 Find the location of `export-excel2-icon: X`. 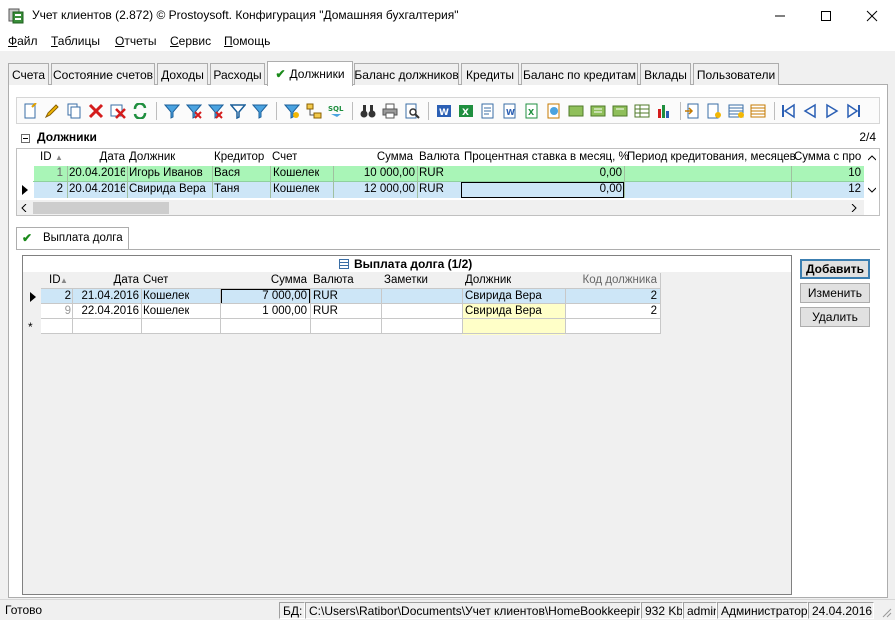

export-excel2-icon: X is located at coordinates (532, 111).